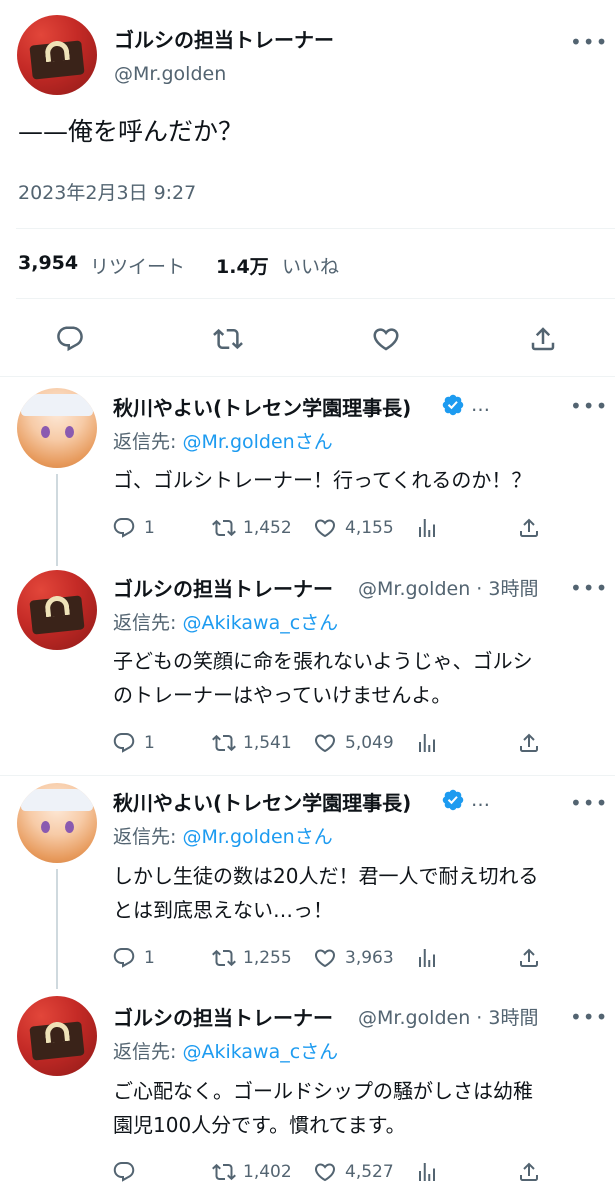 The width and height of the screenshot is (615, 1200). What do you see at coordinates (310, 265) in the screenshot?
I see `likes-label: いいね` at bounding box center [310, 265].